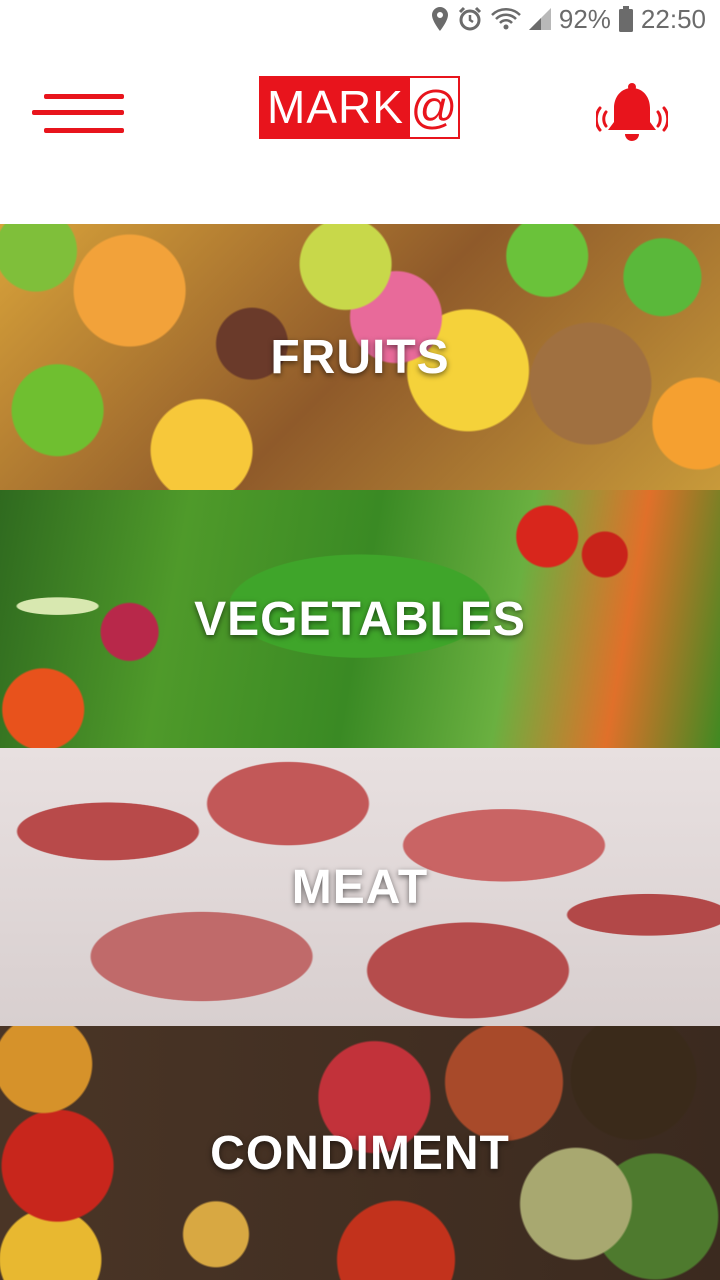 Image resolution: width=720 pixels, height=1280 pixels. What do you see at coordinates (584, 18) in the screenshot?
I see `battery-percentage: 92%` at bounding box center [584, 18].